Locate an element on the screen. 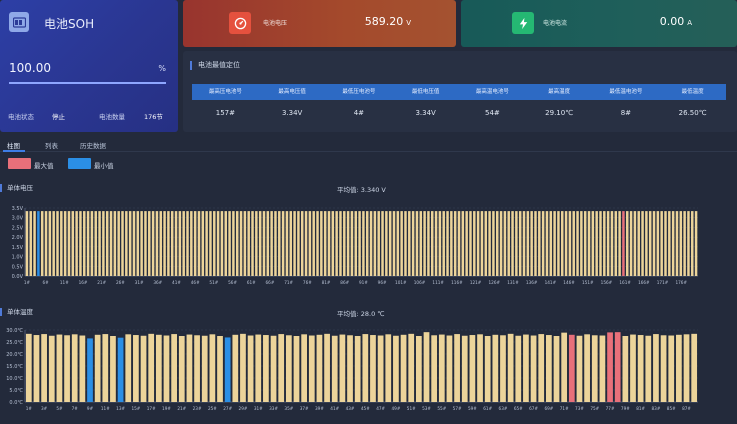 Image resolution: width=737 pixels, height=424 pixels. battery-current-value: 0.00 A is located at coordinates (675, 21).